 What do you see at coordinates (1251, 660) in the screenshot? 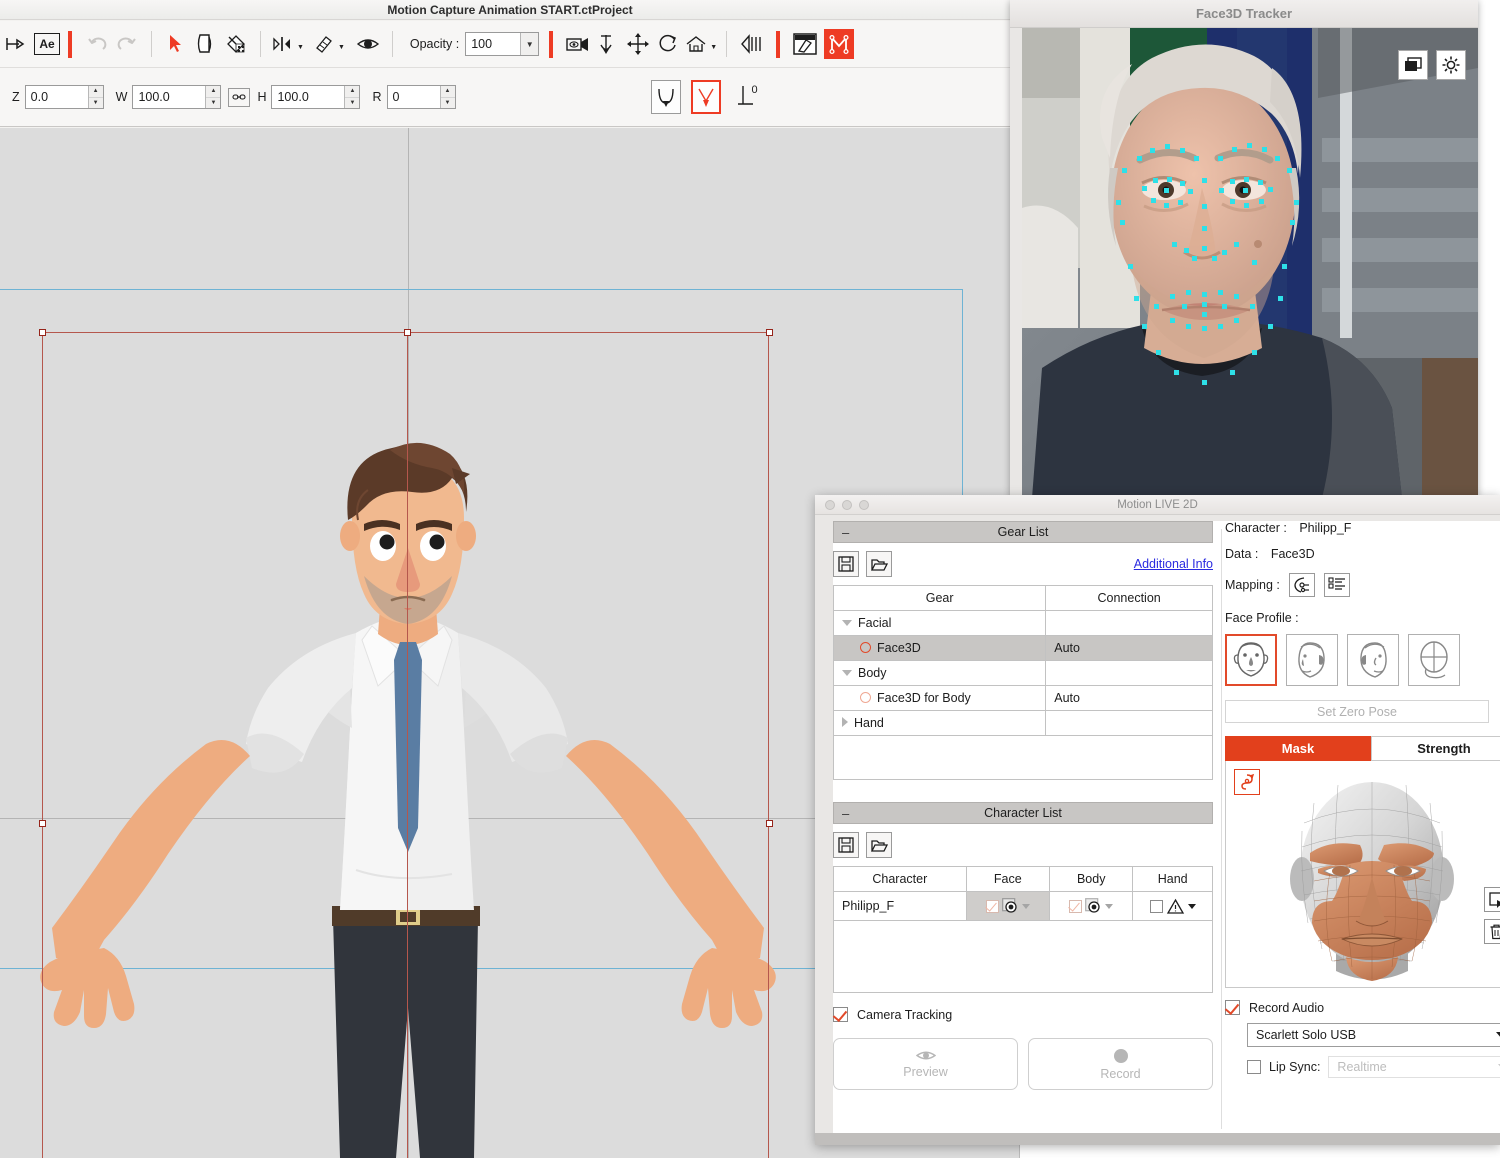
I see `profile-front-icon` at bounding box center [1251, 660].